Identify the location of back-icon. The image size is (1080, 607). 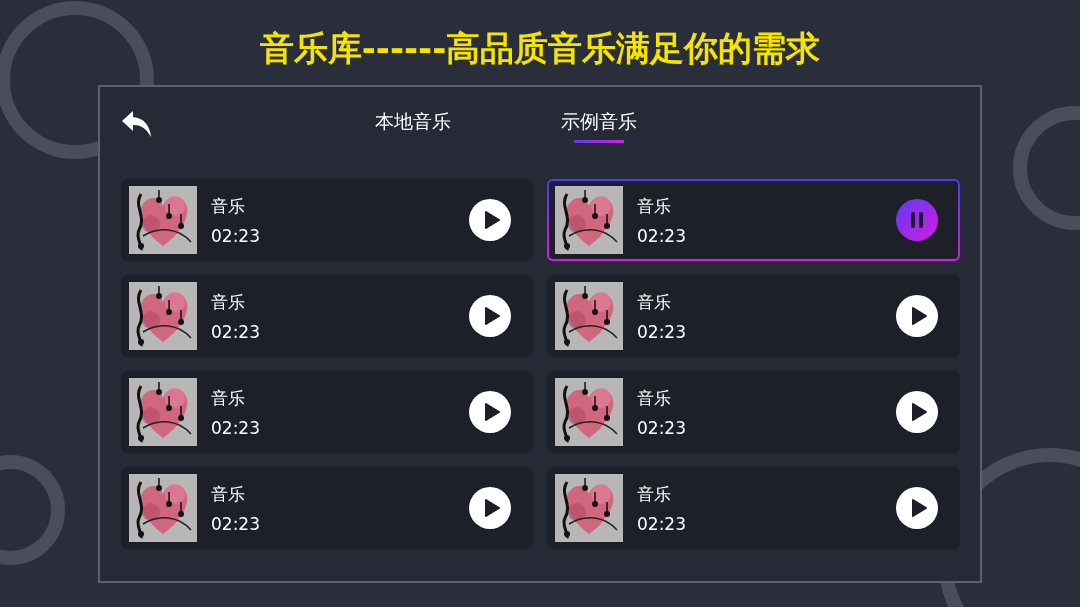
(137, 124).